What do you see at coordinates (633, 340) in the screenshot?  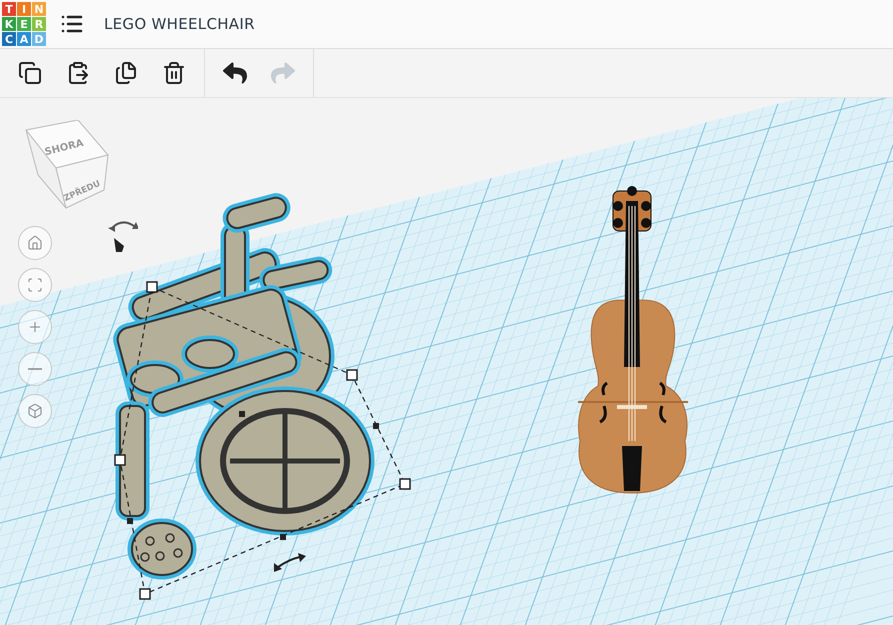 I see `violin-model-drawing` at bounding box center [633, 340].